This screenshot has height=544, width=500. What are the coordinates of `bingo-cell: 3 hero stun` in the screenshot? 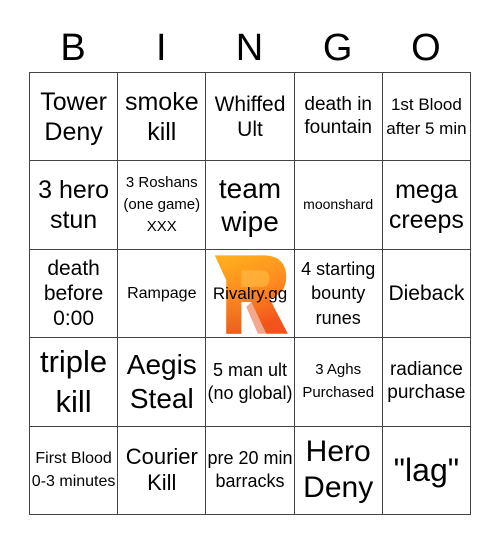 It's located at (74, 205).